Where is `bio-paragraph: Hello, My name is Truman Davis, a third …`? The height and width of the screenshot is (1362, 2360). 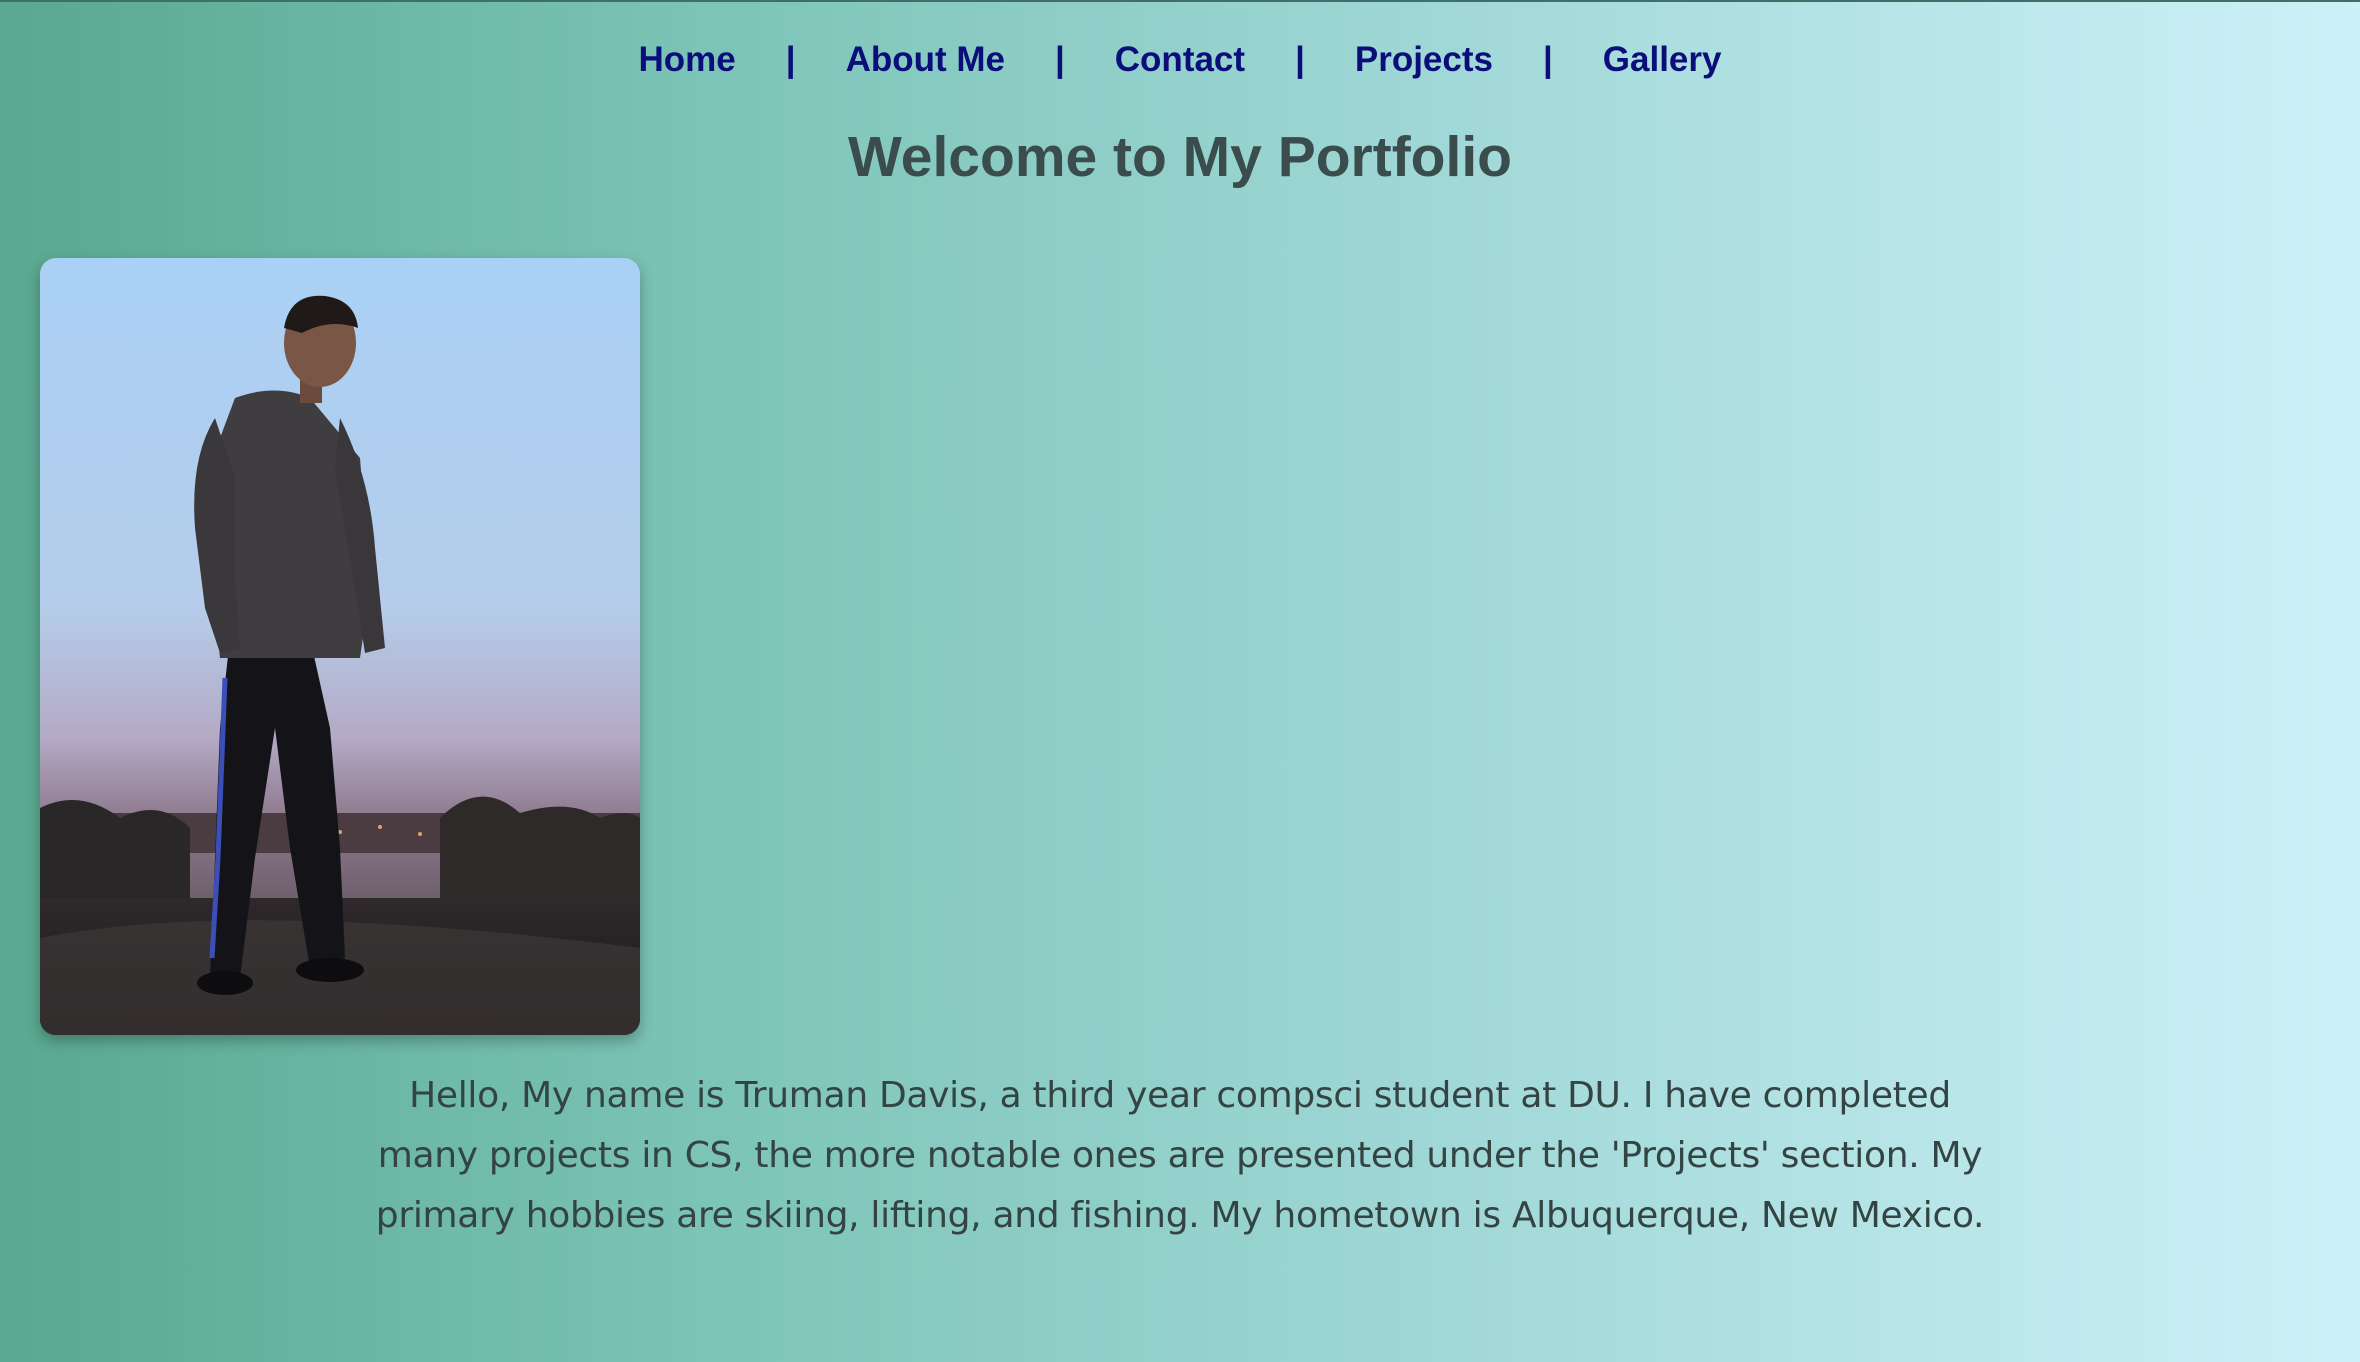 bio-paragraph: Hello, My name is Truman Davis, a third … is located at coordinates (1180, 1155).